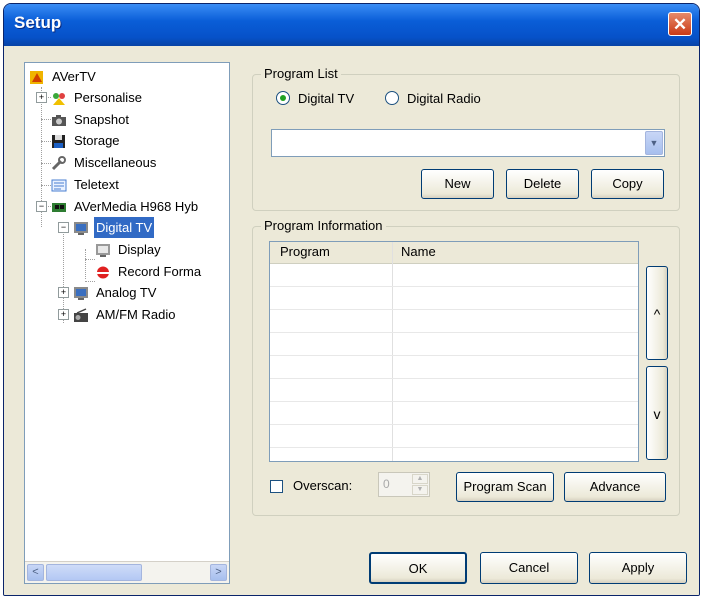 The width and height of the screenshot is (703, 599). What do you see at coordinates (276, 486) in the screenshot?
I see `overscan-checkbox` at bounding box center [276, 486].